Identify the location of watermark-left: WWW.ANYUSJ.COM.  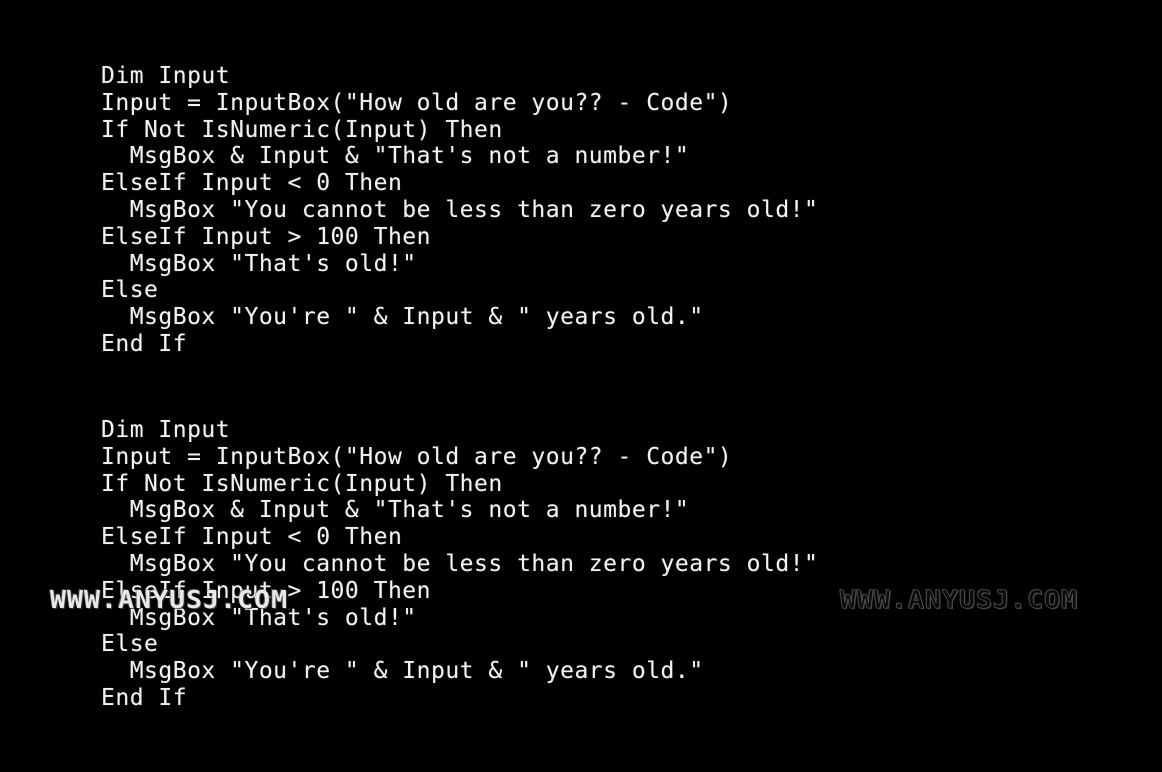
(169, 599).